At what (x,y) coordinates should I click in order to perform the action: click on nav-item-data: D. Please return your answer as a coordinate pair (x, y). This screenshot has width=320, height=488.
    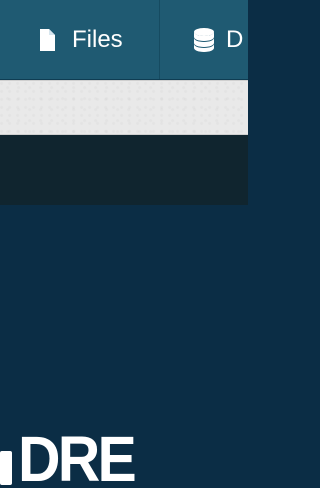
    Looking at the image, I should click on (218, 39).